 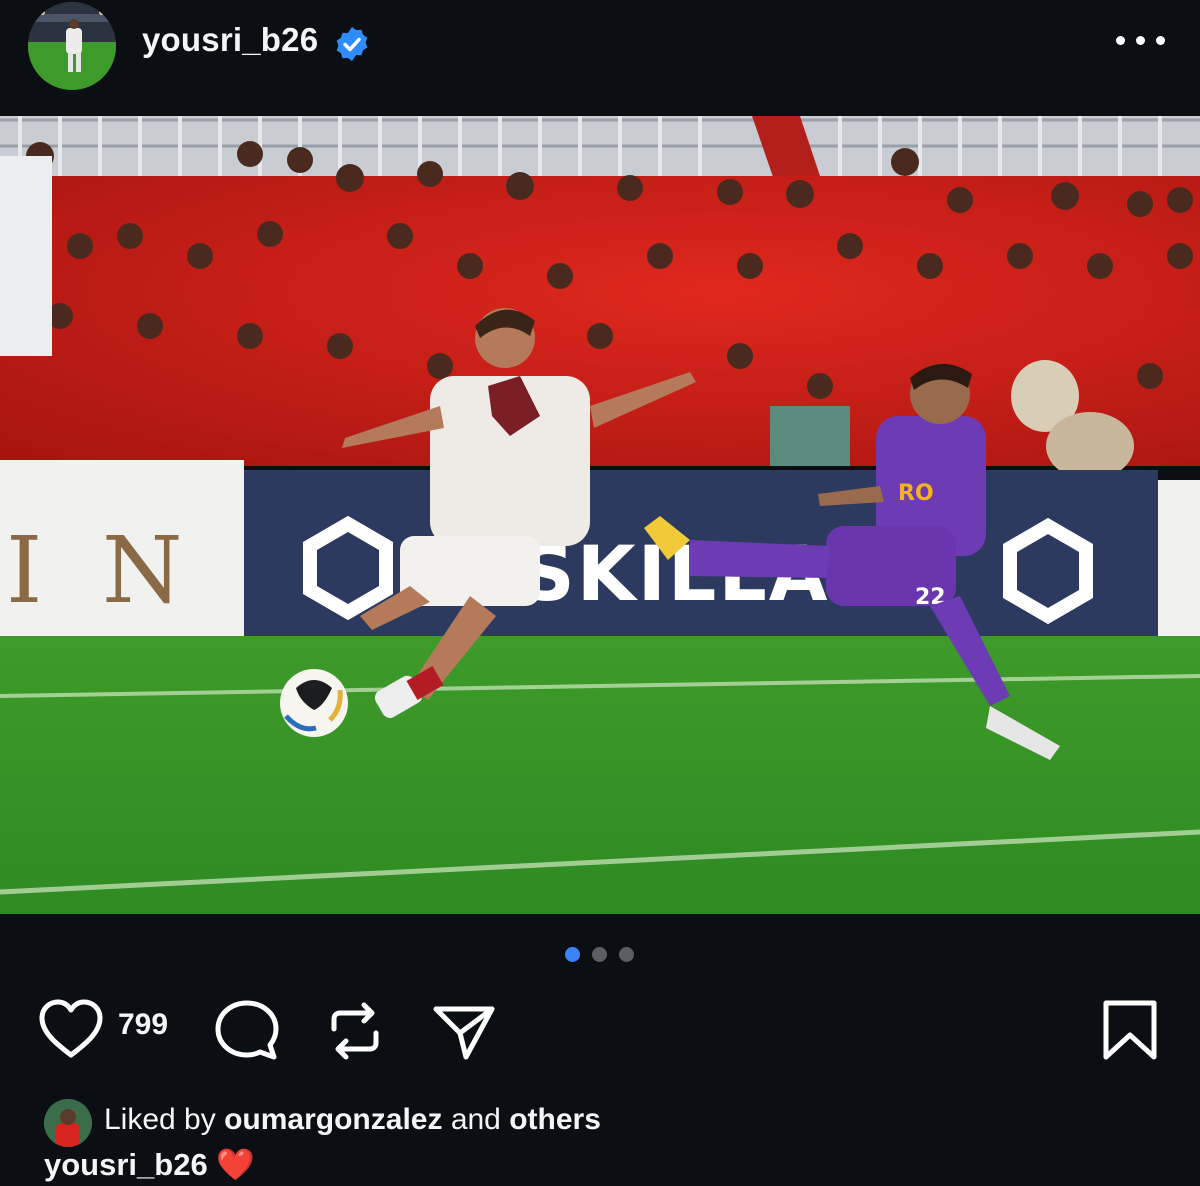 I want to click on avatar-image, so click(x=72, y=46).